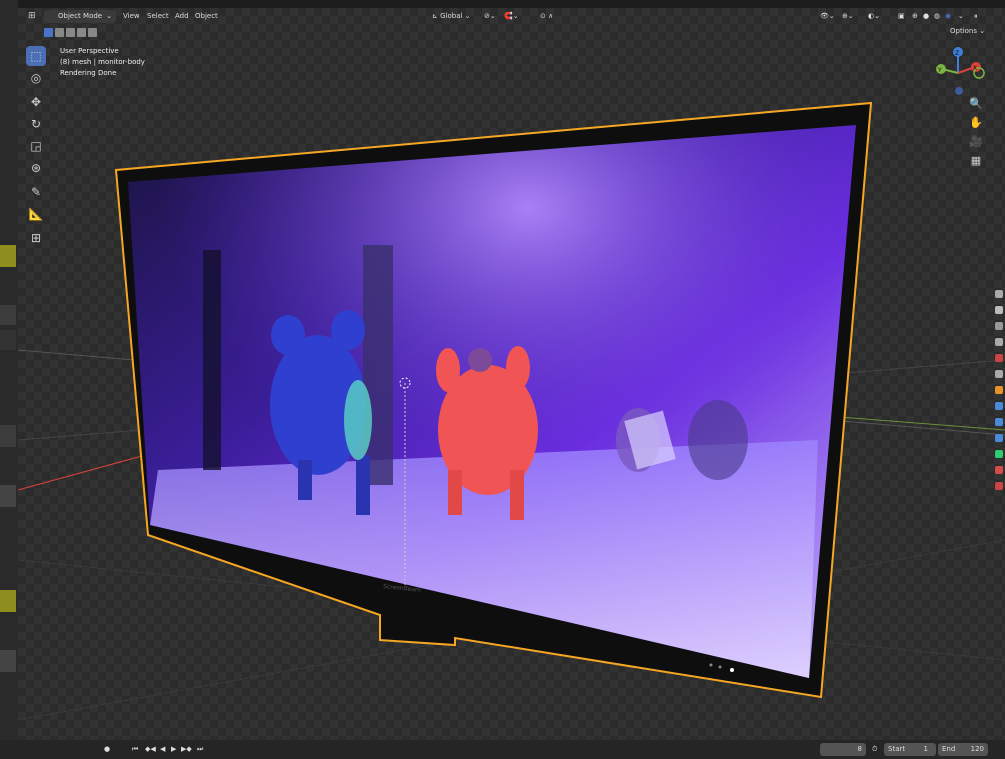  Describe the element at coordinates (963, 749) in the screenshot. I see `end-frame-field: End 120` at that location.